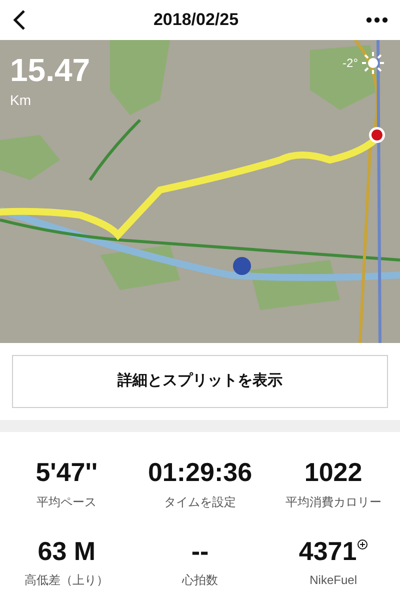  What do you see at coordinates (327, 550) in the screenshot?
I see `stat-value: 4371` at bounding box center [327, 550].